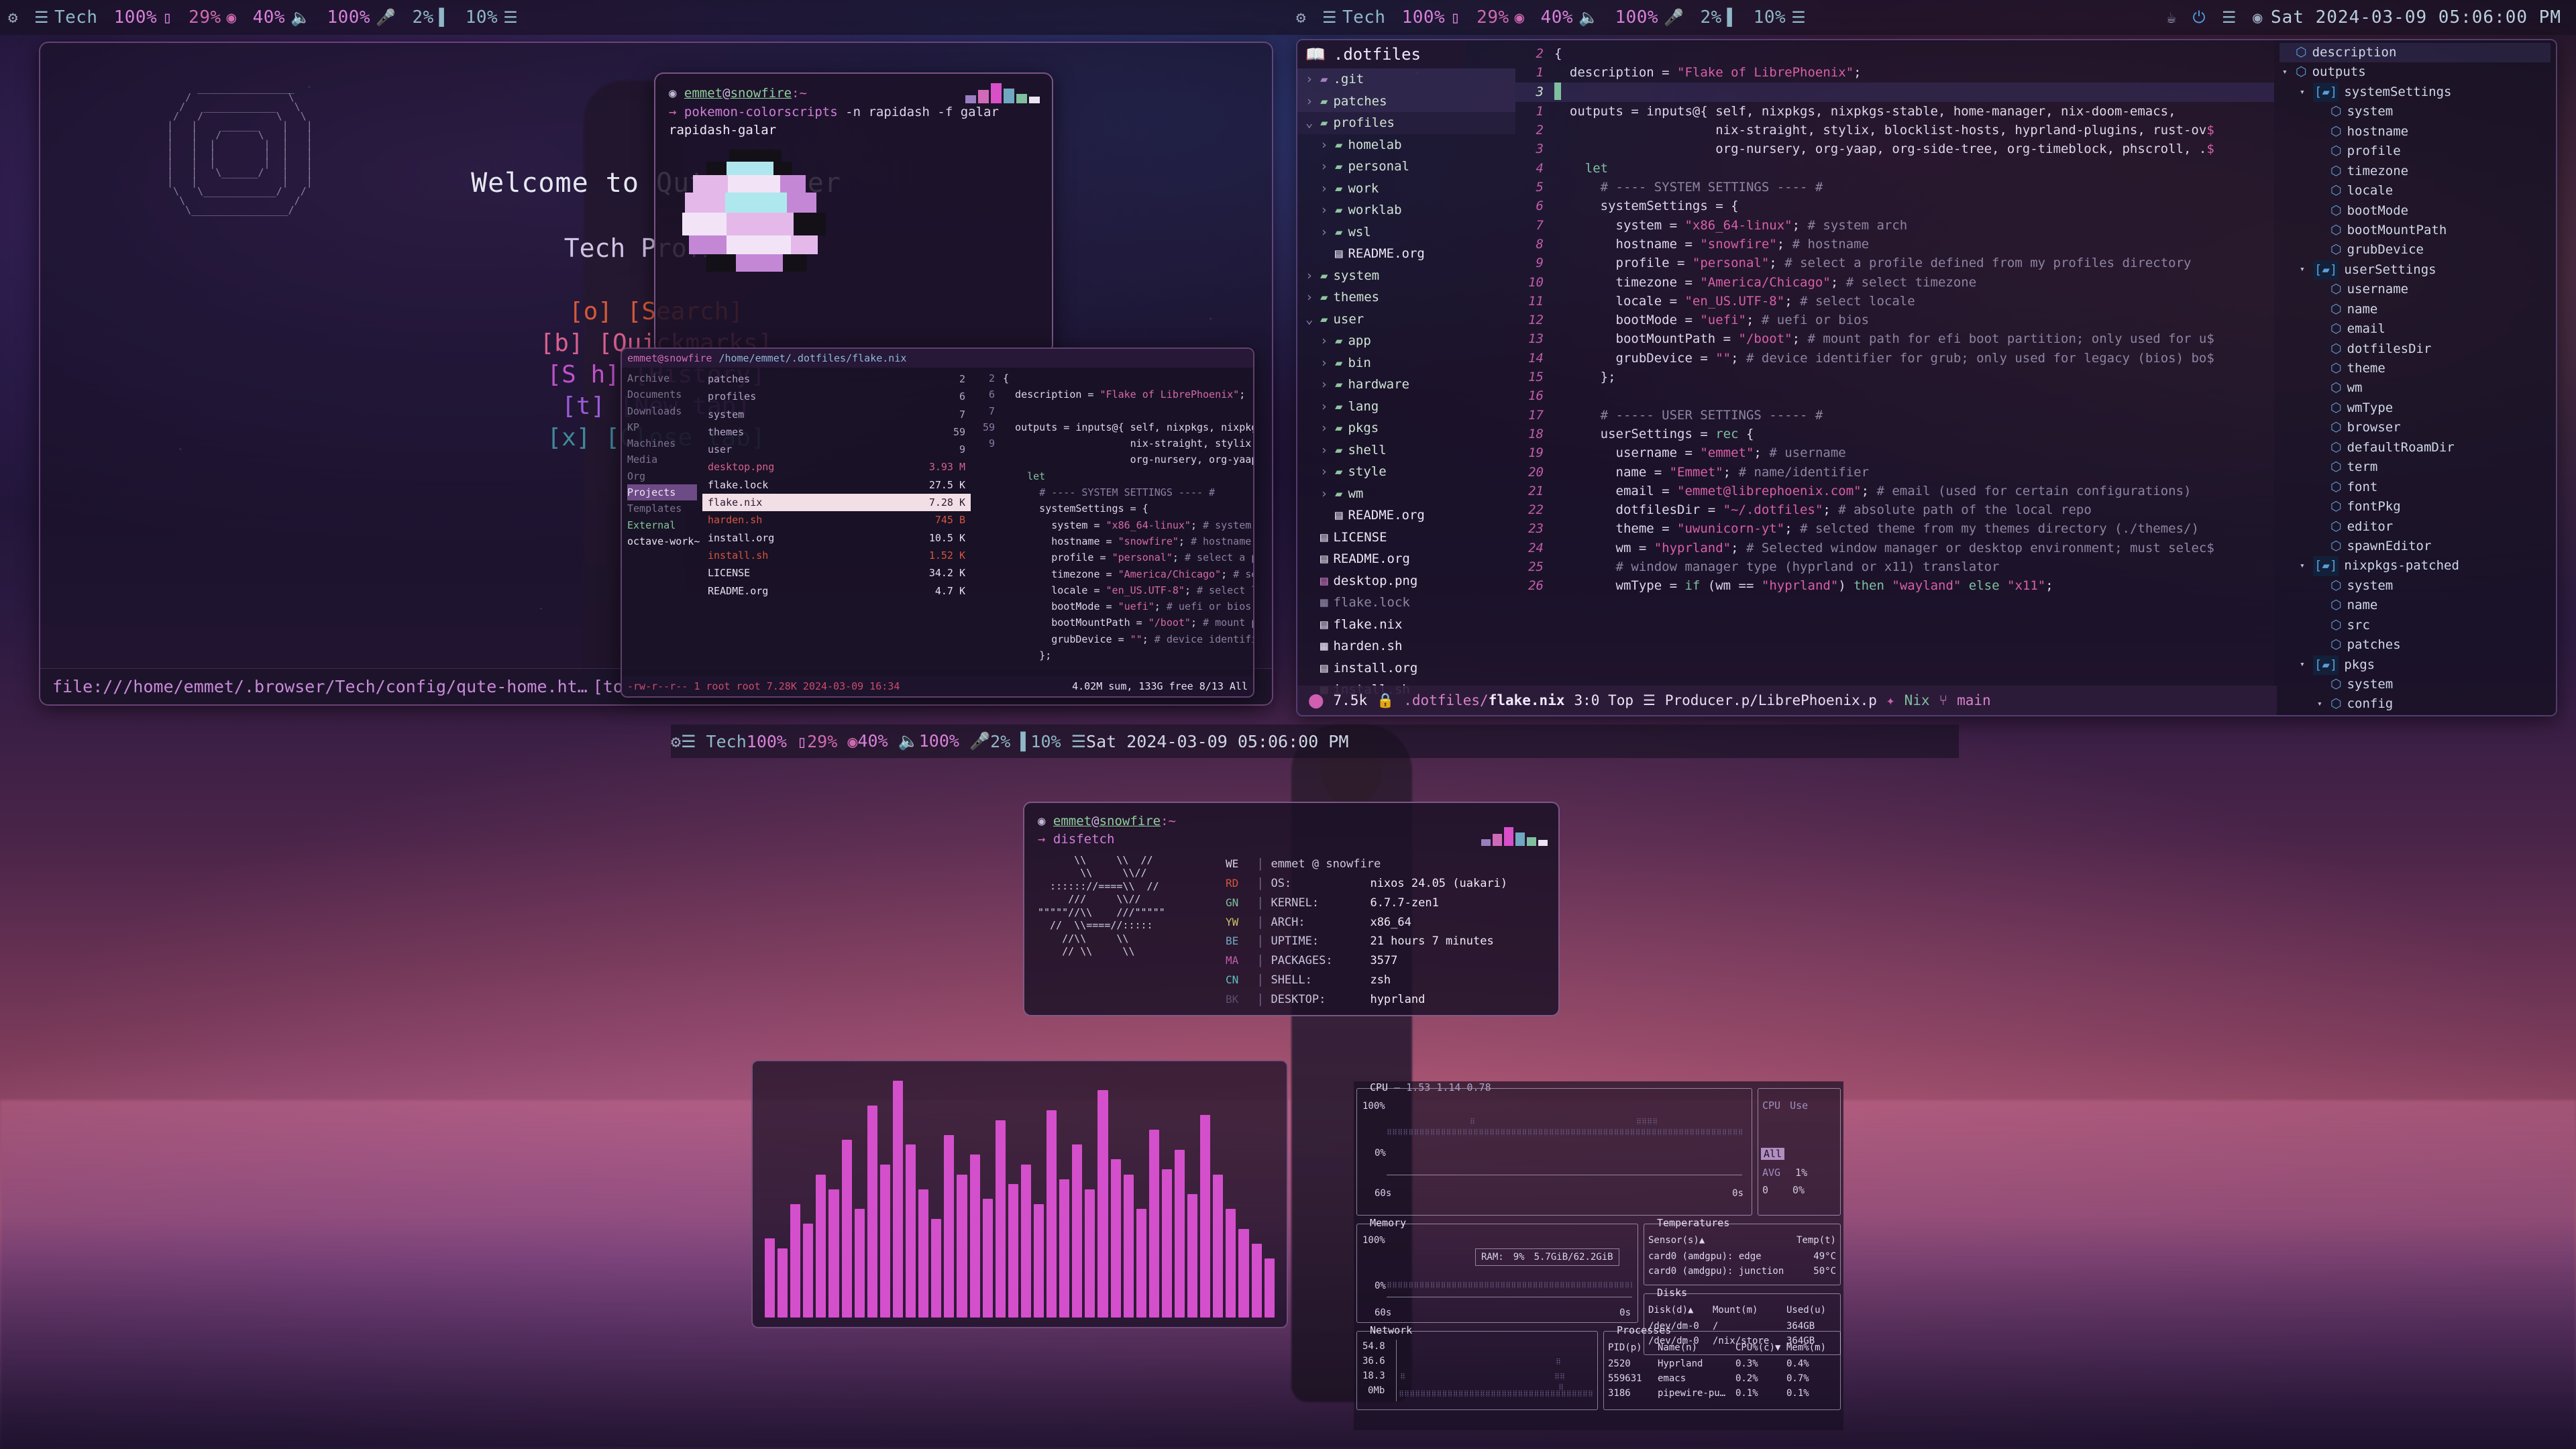 The image size is (2576, 1449). I want to click on temp-col-temp: Temp(t), so click(1816, 1241).